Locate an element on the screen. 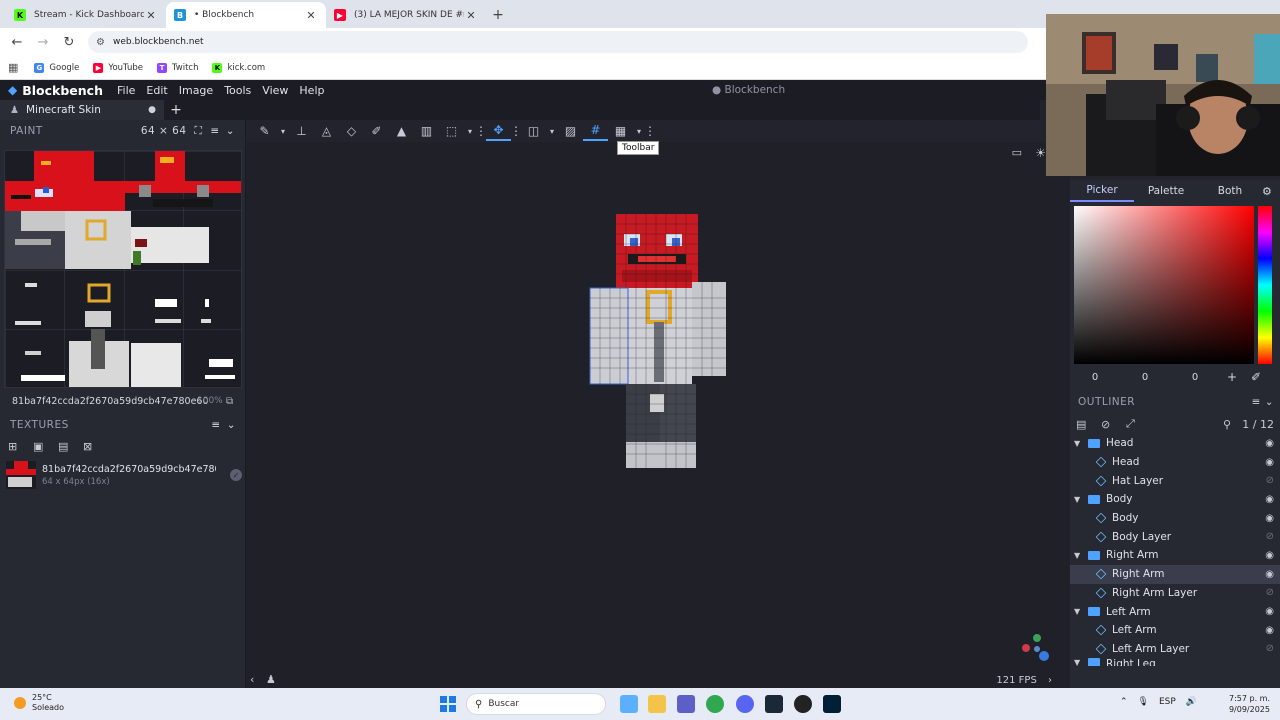  green-value: 0 is located at coordinates (1145, 377).